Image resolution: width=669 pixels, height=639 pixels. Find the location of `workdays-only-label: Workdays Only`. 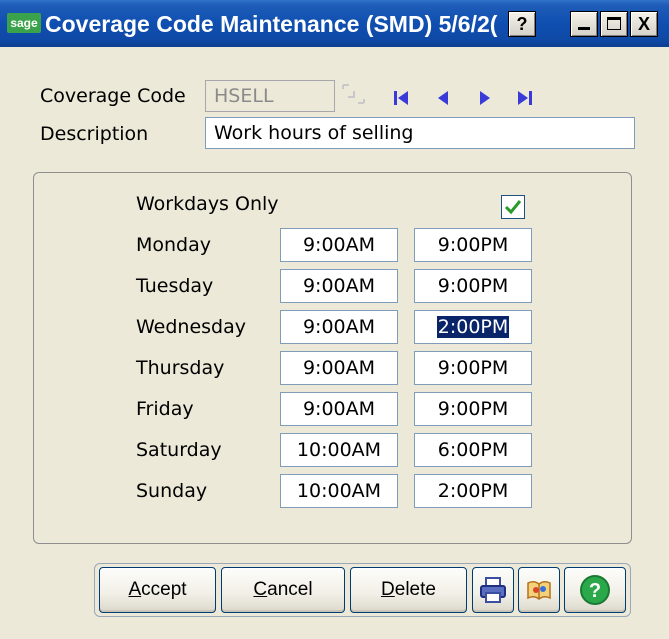

workdays-only-label: Workdays Only is located at coordinates (207, 204).